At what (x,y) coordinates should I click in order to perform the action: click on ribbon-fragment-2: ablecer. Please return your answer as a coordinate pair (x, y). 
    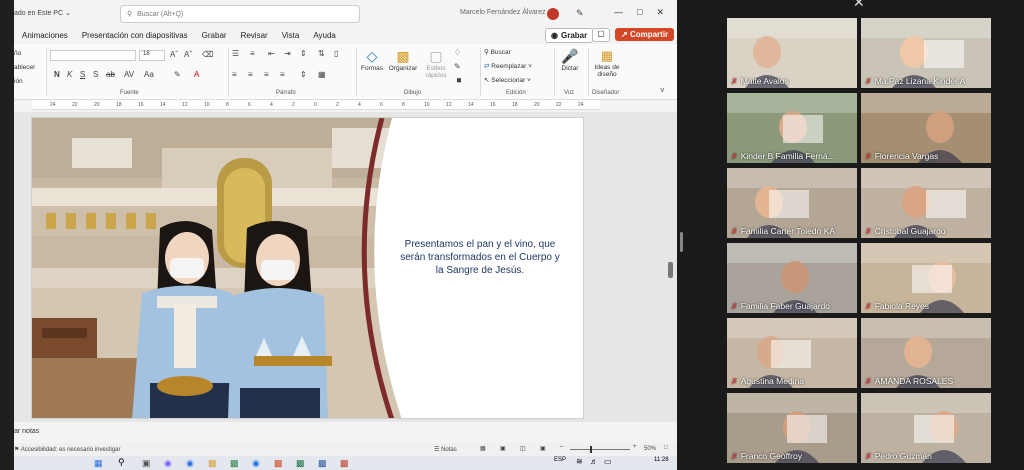
    Looking at the image, I should click on (24, 67).